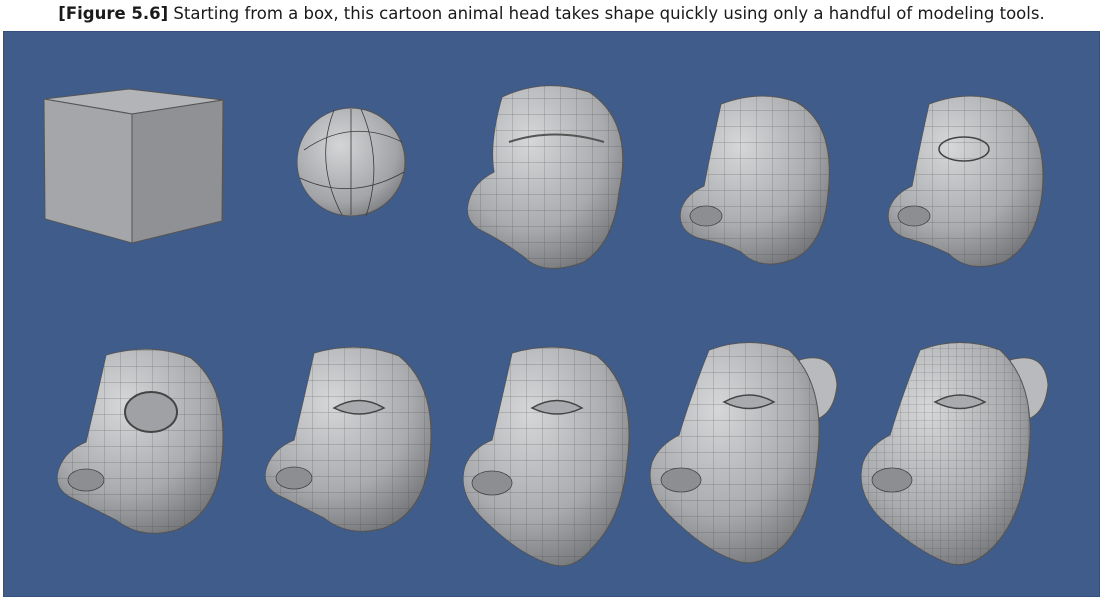 This screenshot has width=1103, height=601. Describe the element at coordinates (133, 166) in the screenshot. I see `stage-1-cube` at that location.